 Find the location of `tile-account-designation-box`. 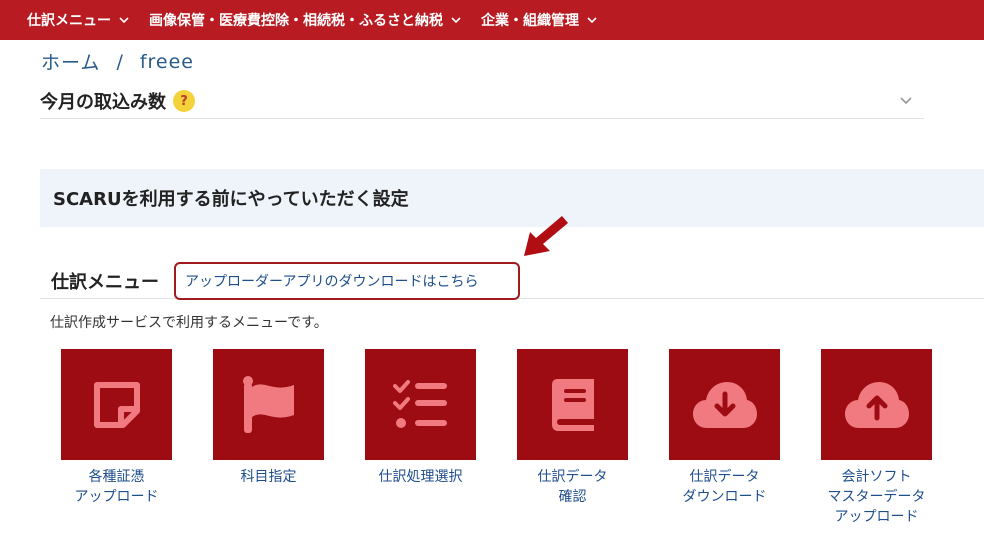

tile-account-designation-box is located at coordinates (268, 404).